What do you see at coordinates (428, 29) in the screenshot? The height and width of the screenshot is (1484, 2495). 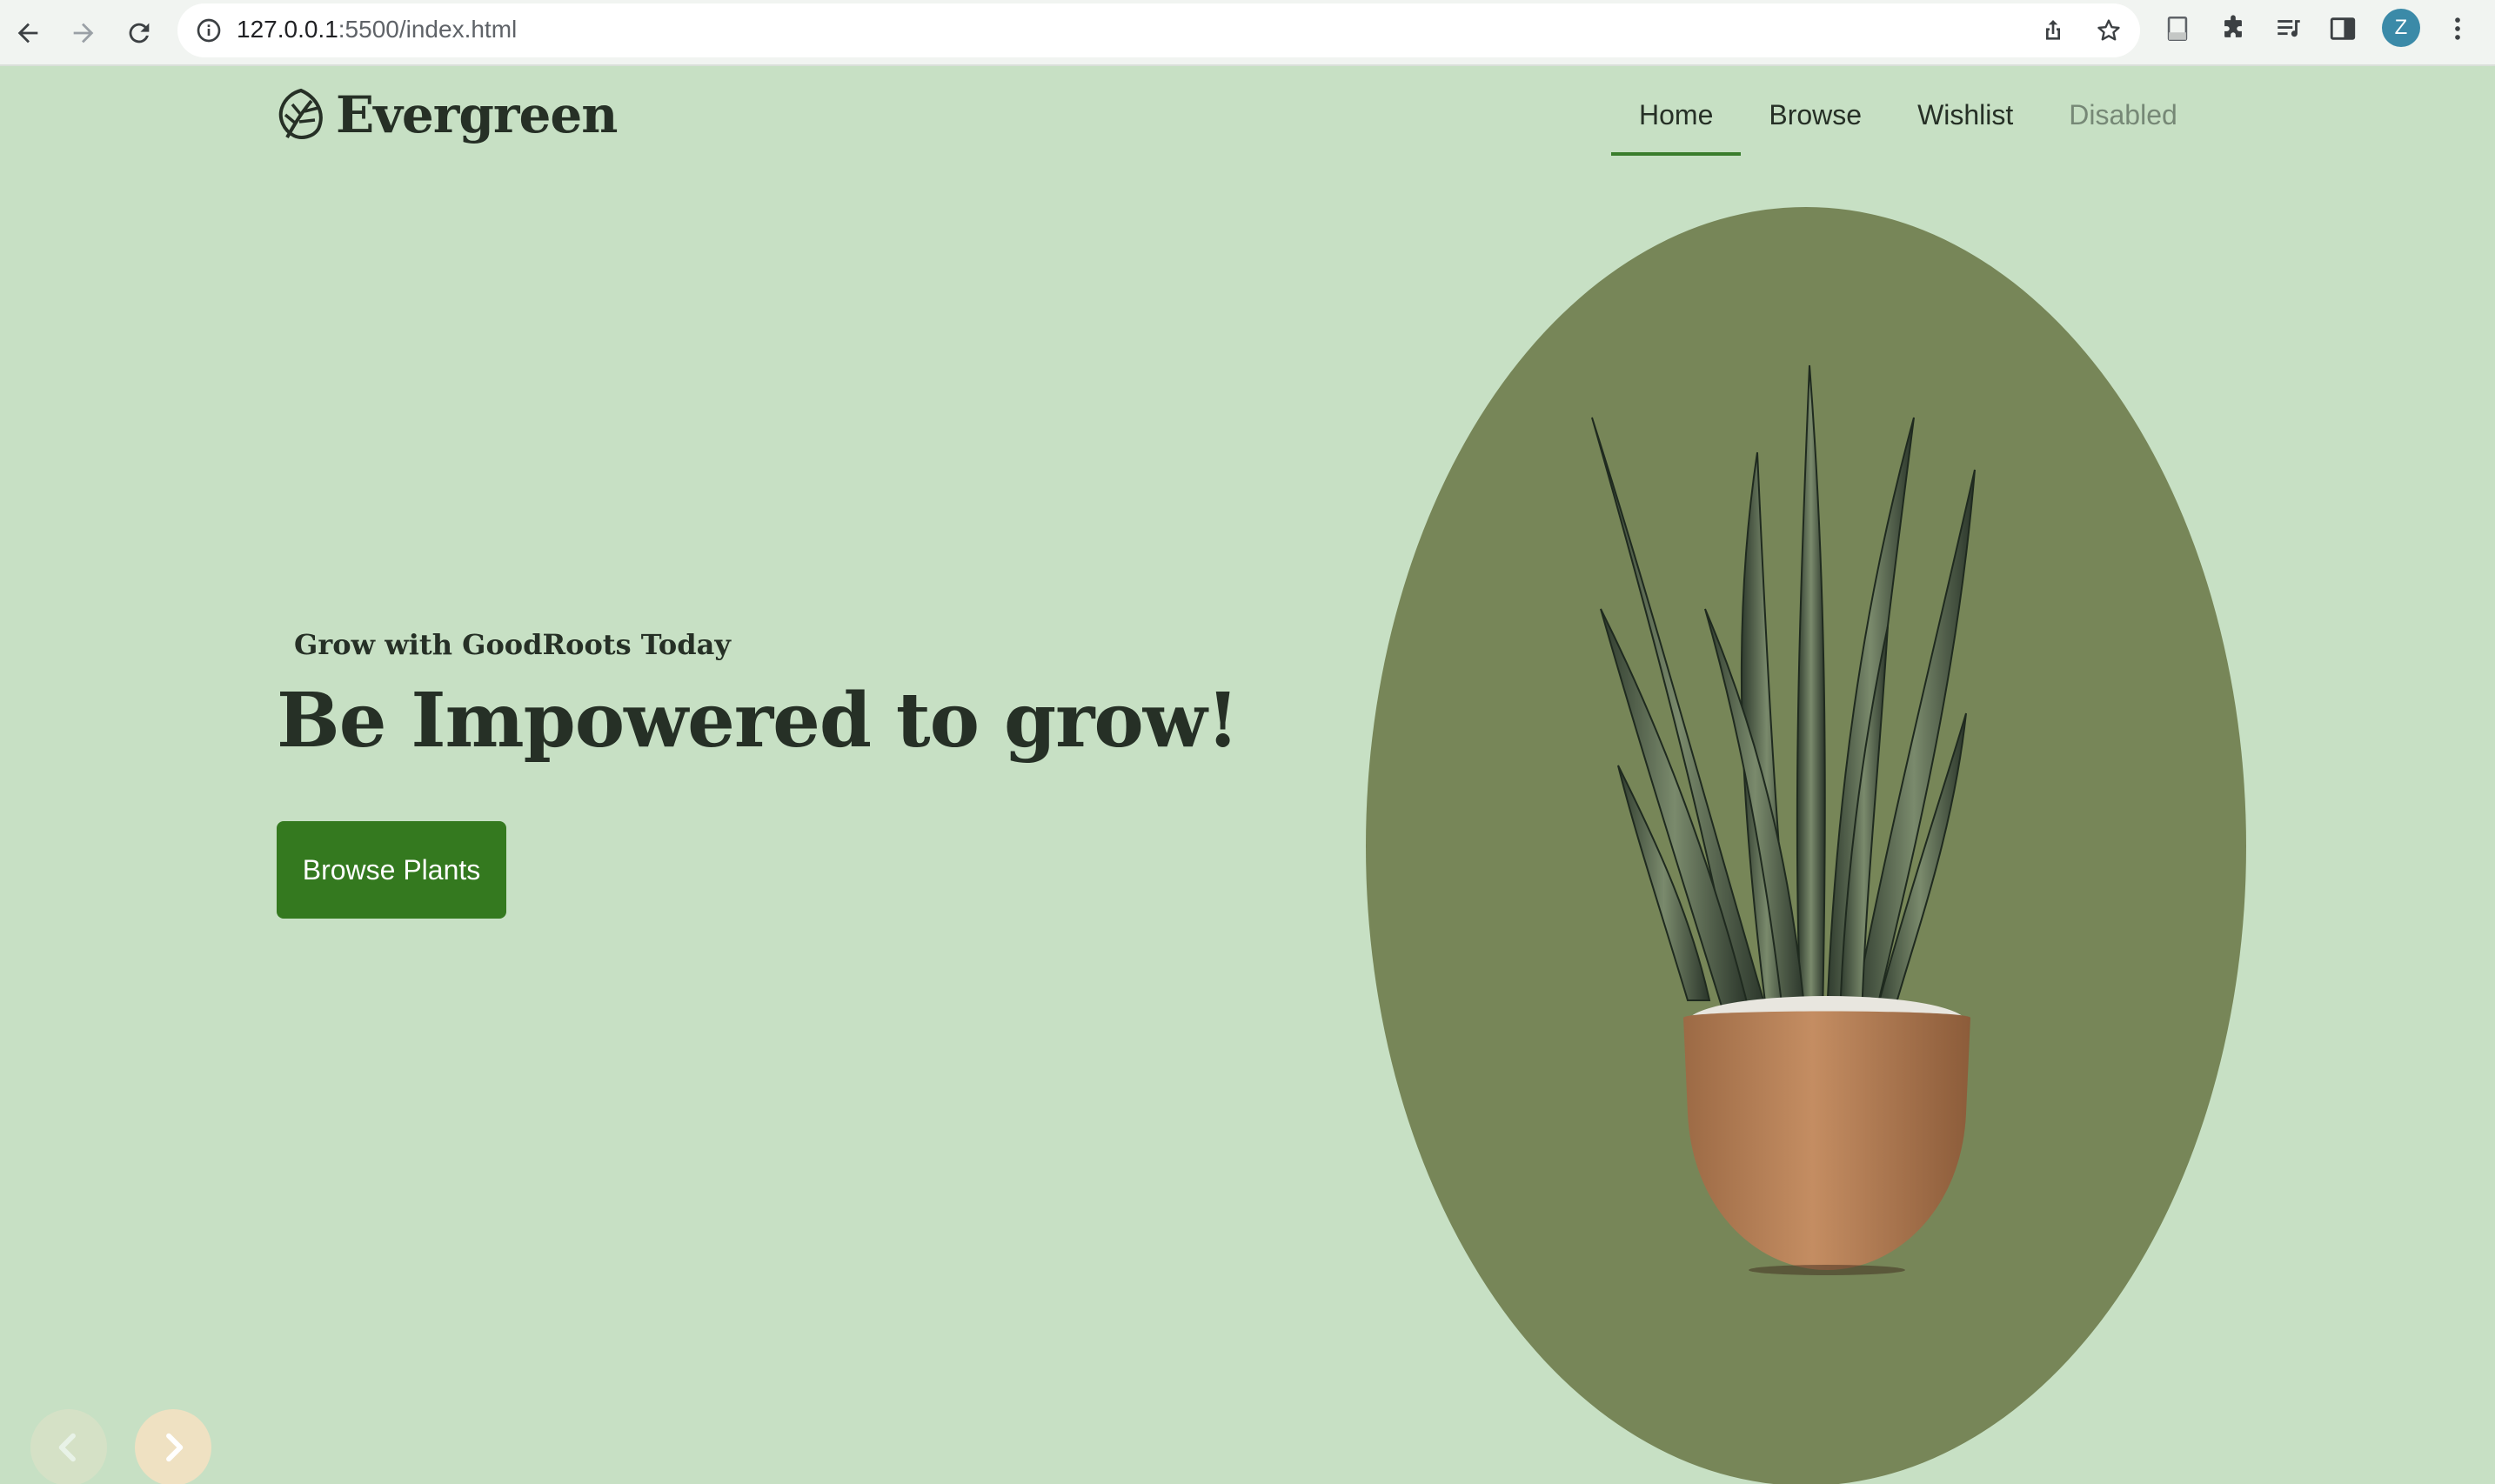 I see `url-path: :5500/index.html` at bounding box center [428, 29].